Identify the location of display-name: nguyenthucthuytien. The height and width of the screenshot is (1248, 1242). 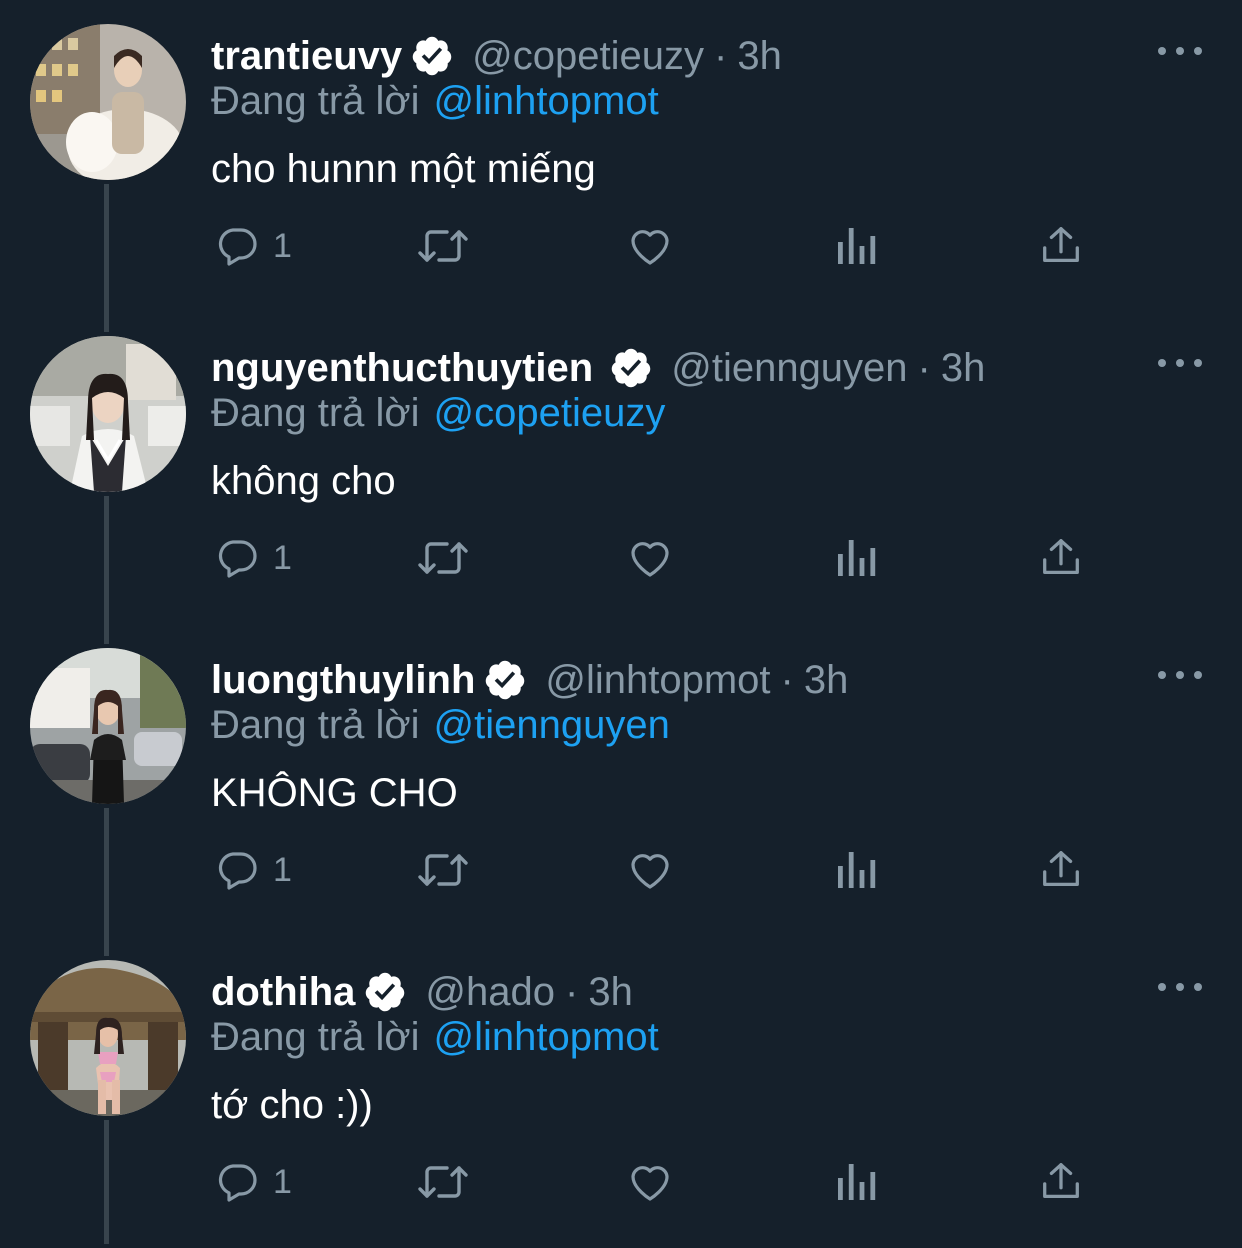
(402, 368).